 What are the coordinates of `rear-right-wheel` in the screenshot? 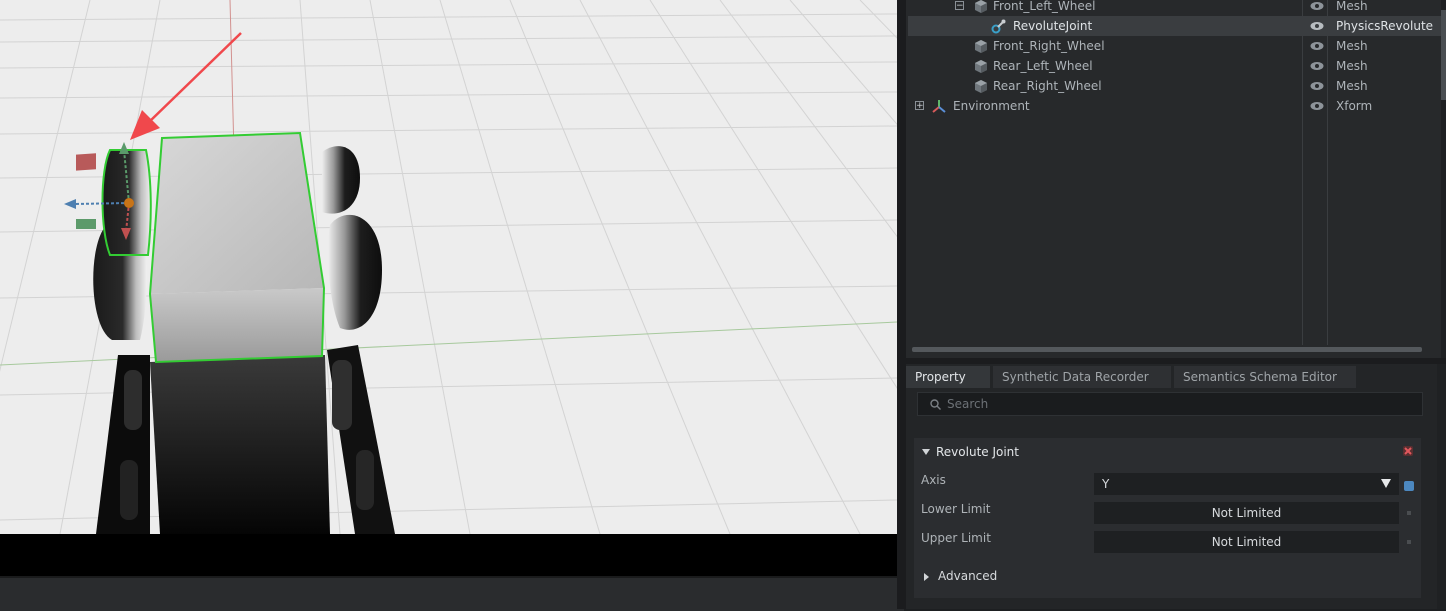 It's located at (341, 180).